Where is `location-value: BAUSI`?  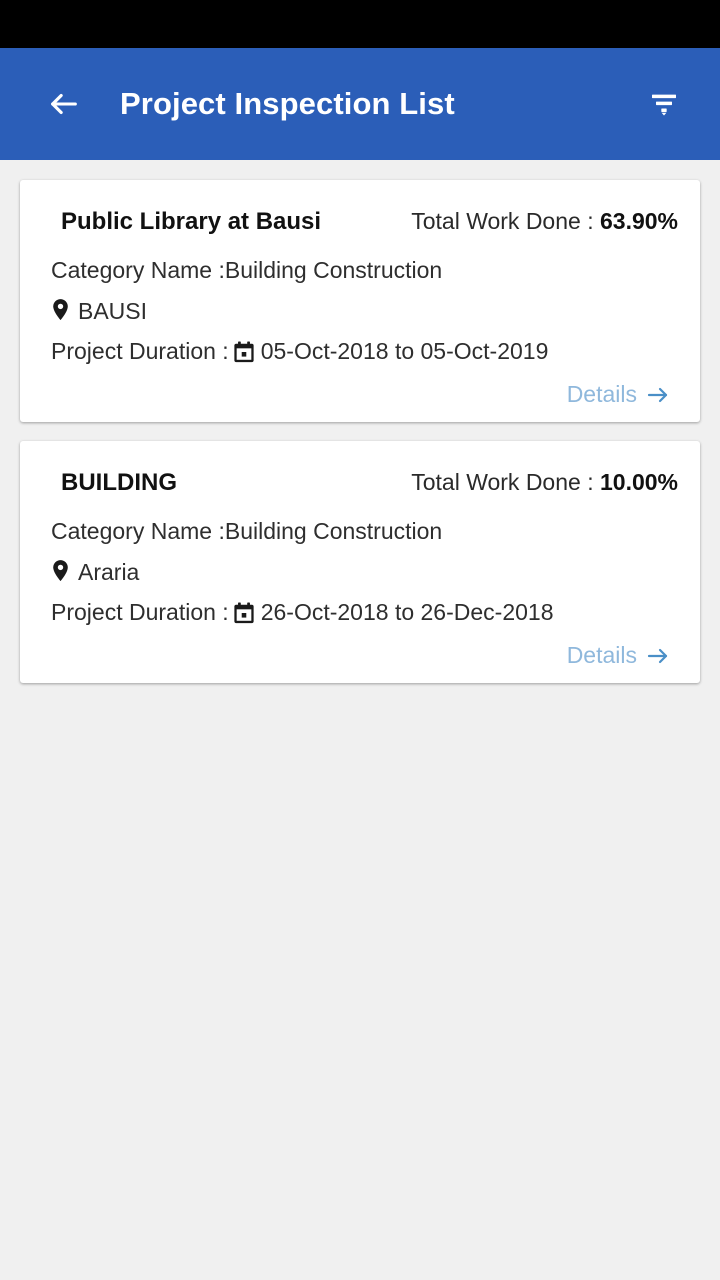 location-value: BAUSI is located at coordinates (113, 310).